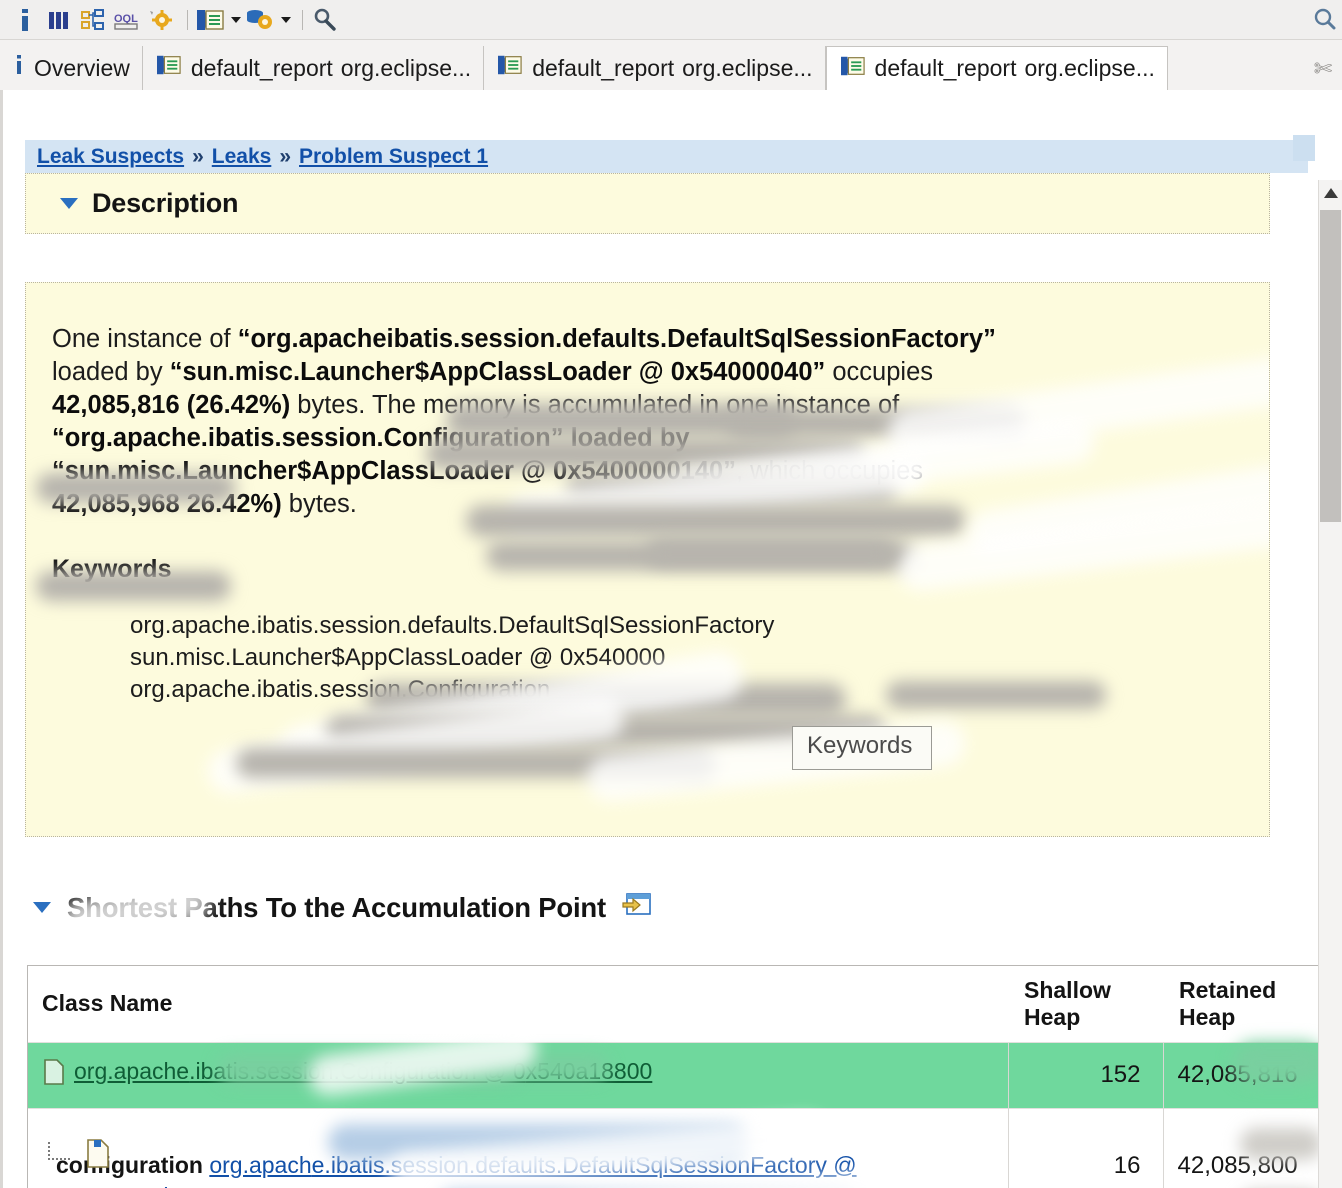  What do you see at coordinates (1240, 1004) in the screenshot?
I see `column-header-retained-heap: Retained Heap` at bounding box center [1240, 1004].